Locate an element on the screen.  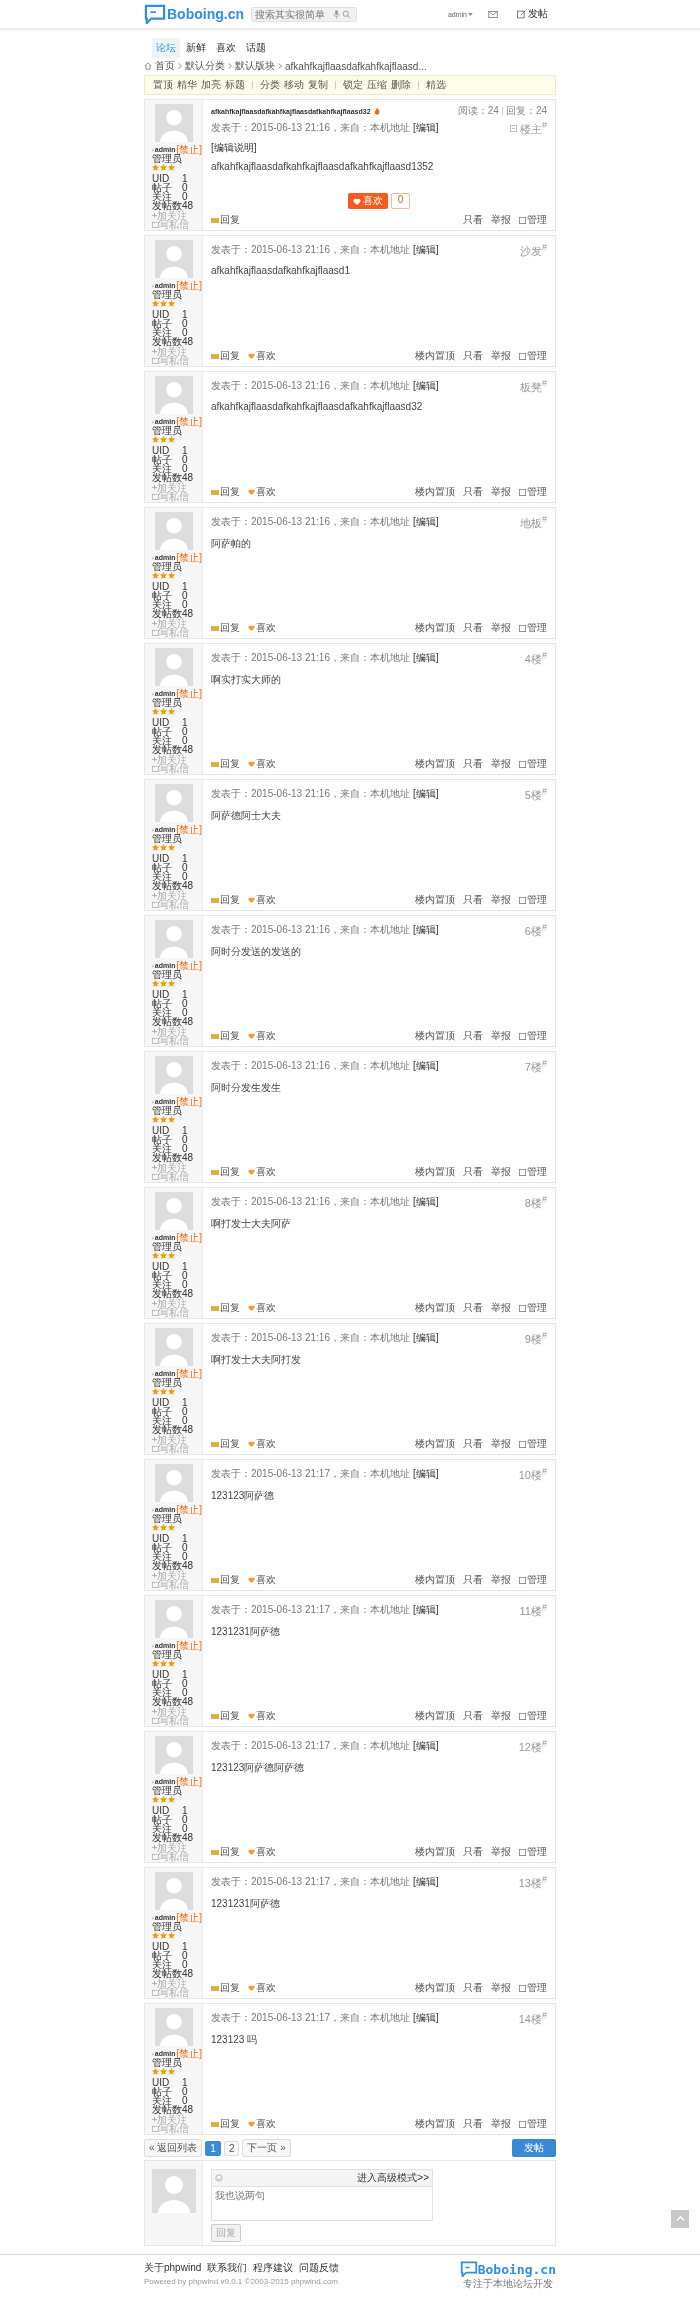
moderation-link: 锁定 is located at coordinates (353, 85).